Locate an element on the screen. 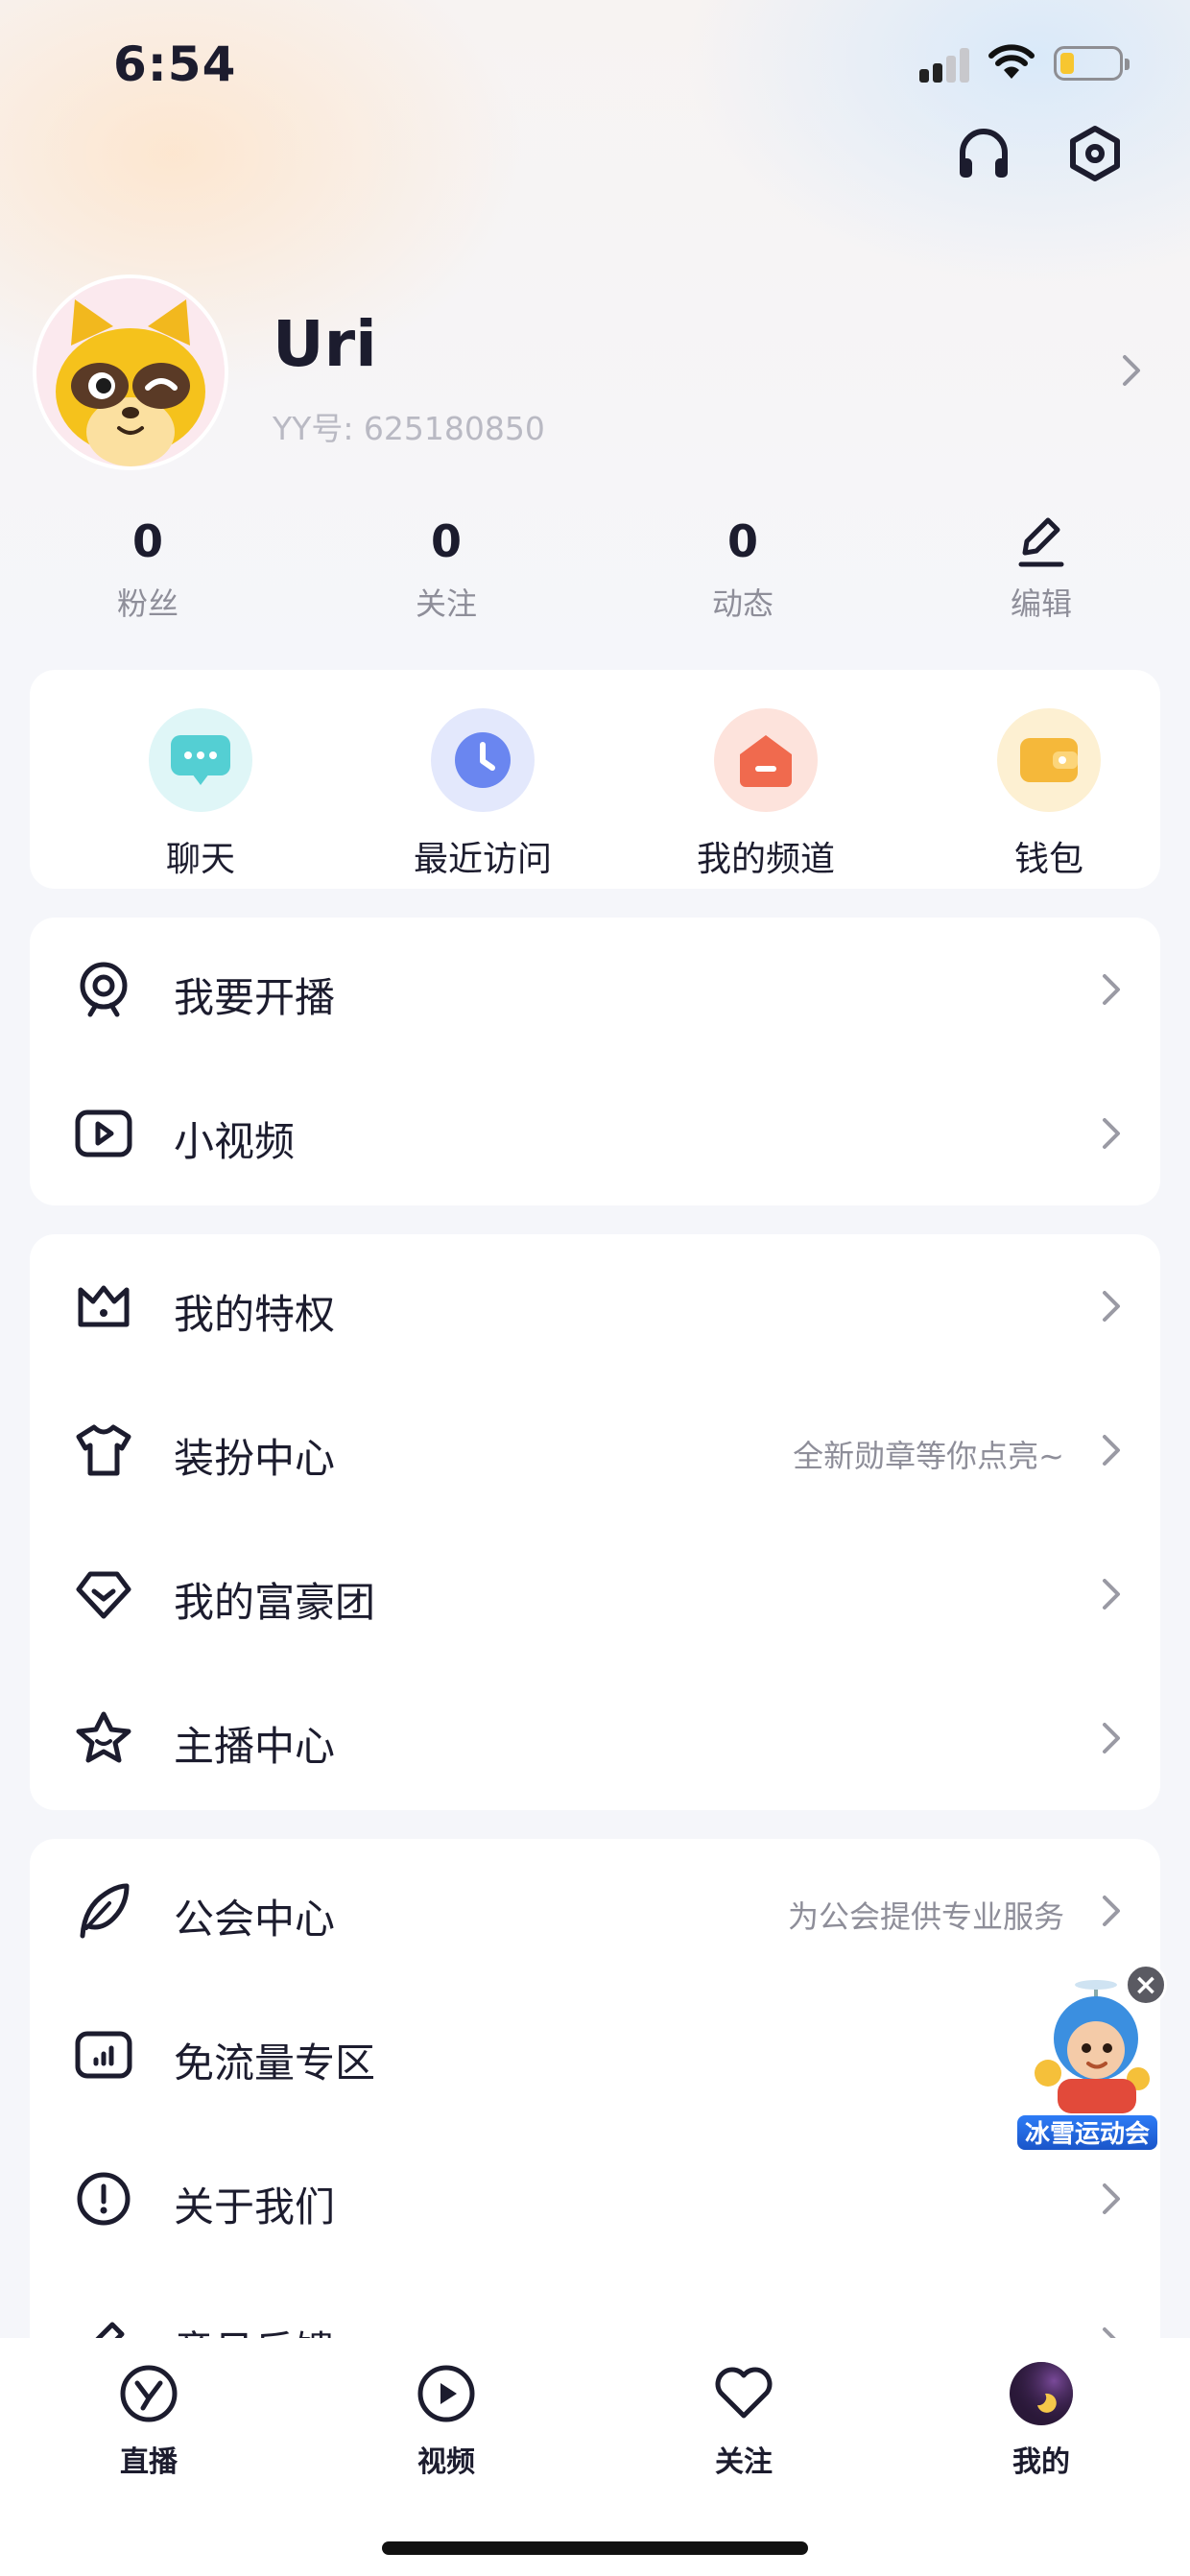  crown-icon is located at coordinates (104, 1306).